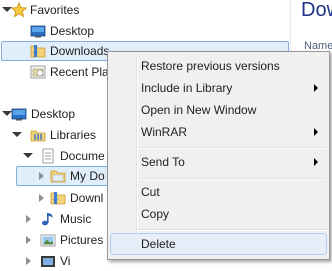 Image resolution: width=332 pixels, height=271 pixels. I want to click on nav-favorites: Favorites, so click(145, 10).